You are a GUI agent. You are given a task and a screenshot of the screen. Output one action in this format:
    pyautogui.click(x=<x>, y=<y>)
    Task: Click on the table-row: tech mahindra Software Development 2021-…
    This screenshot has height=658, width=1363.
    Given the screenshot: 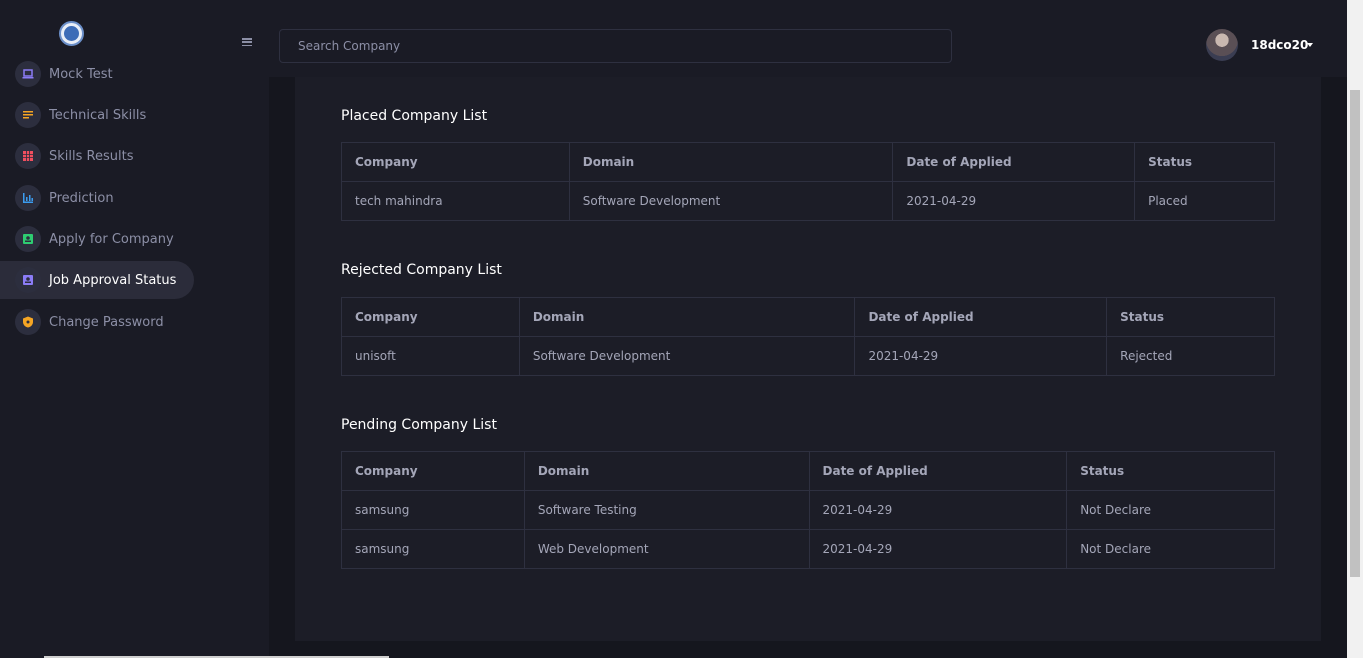 What is the action you would take?
    pyautogui.click(x=808, y=201)
    